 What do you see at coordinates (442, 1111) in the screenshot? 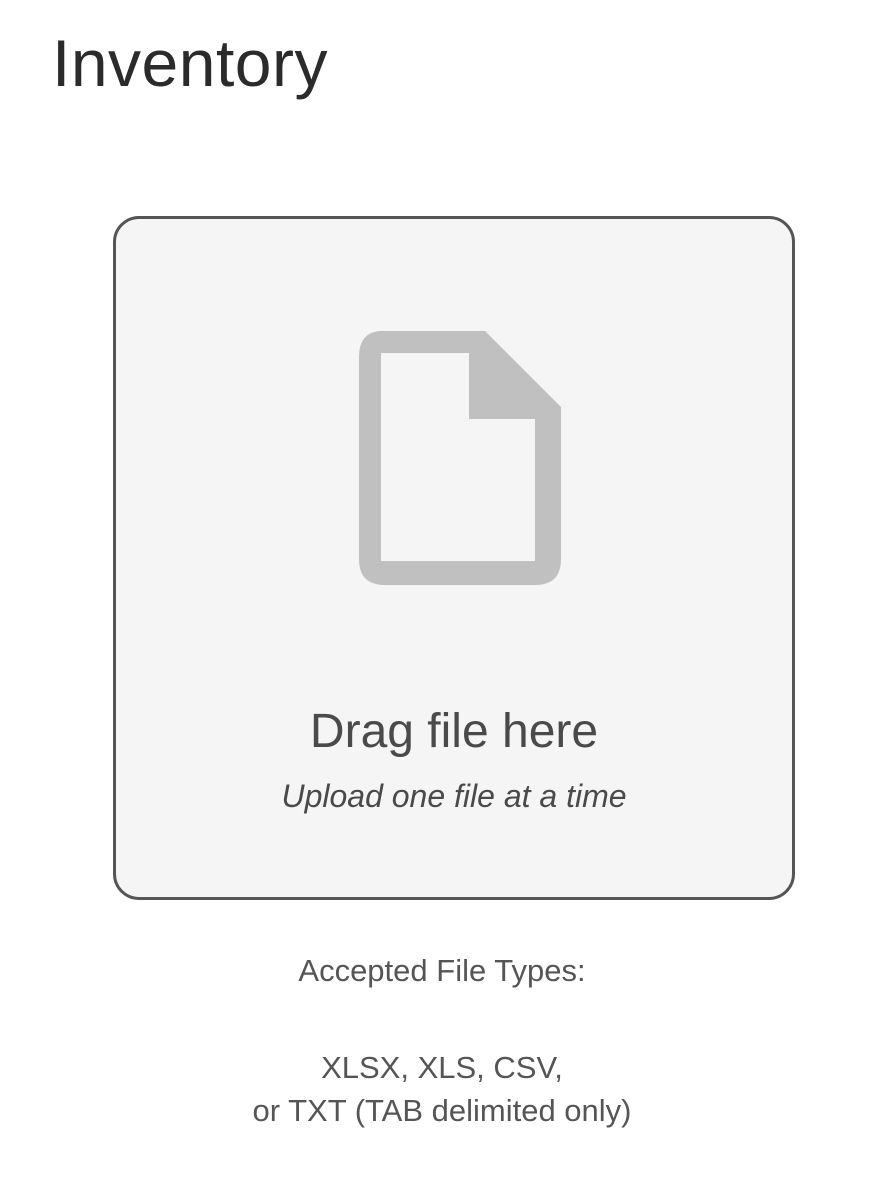
I see `accepted-types-line-2: or TXT (TAB delimited only)` at bounding box center [442, 1111].